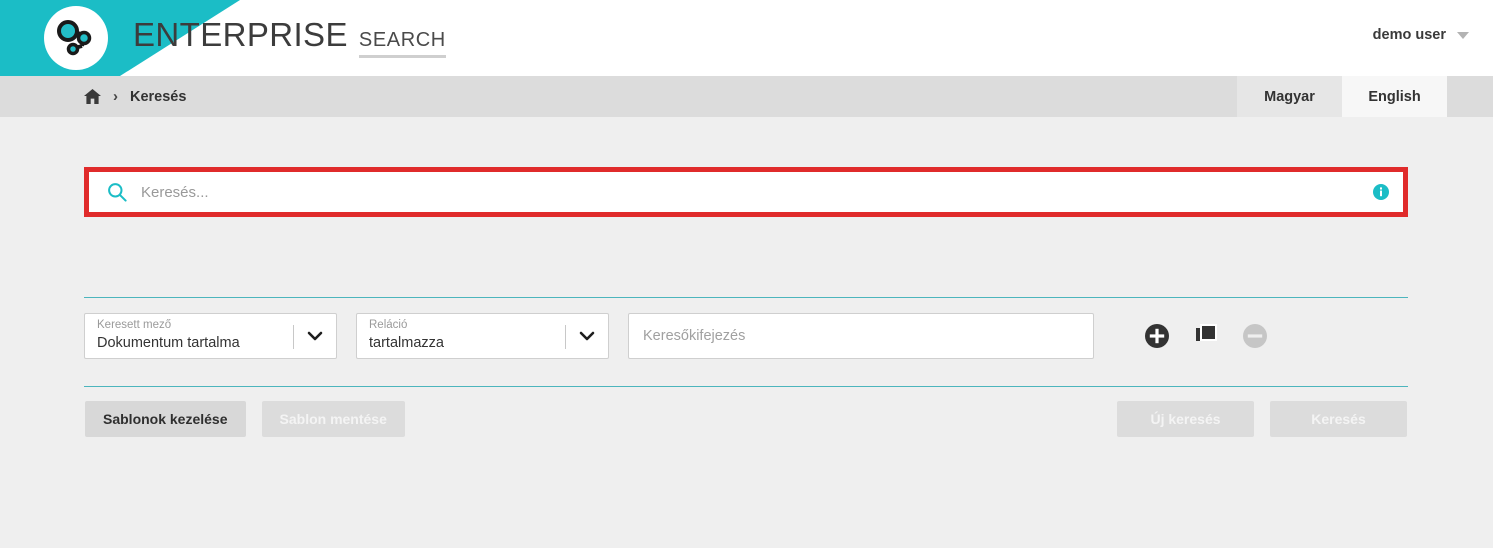  I want to click on remove-criterion-button, so click(1255, 336).